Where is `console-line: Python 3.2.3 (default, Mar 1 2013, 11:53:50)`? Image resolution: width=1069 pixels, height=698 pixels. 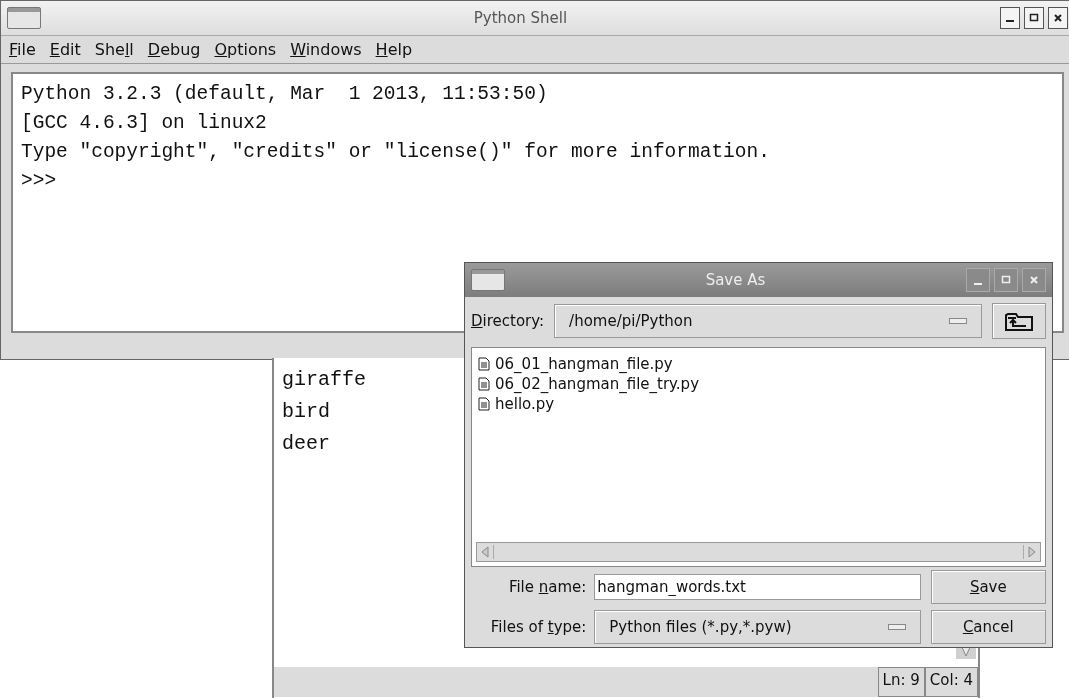 console-line: Python 3.2.3 (default, Mar 1 2013, 11:53:50) is located at coordinates (285, 94).